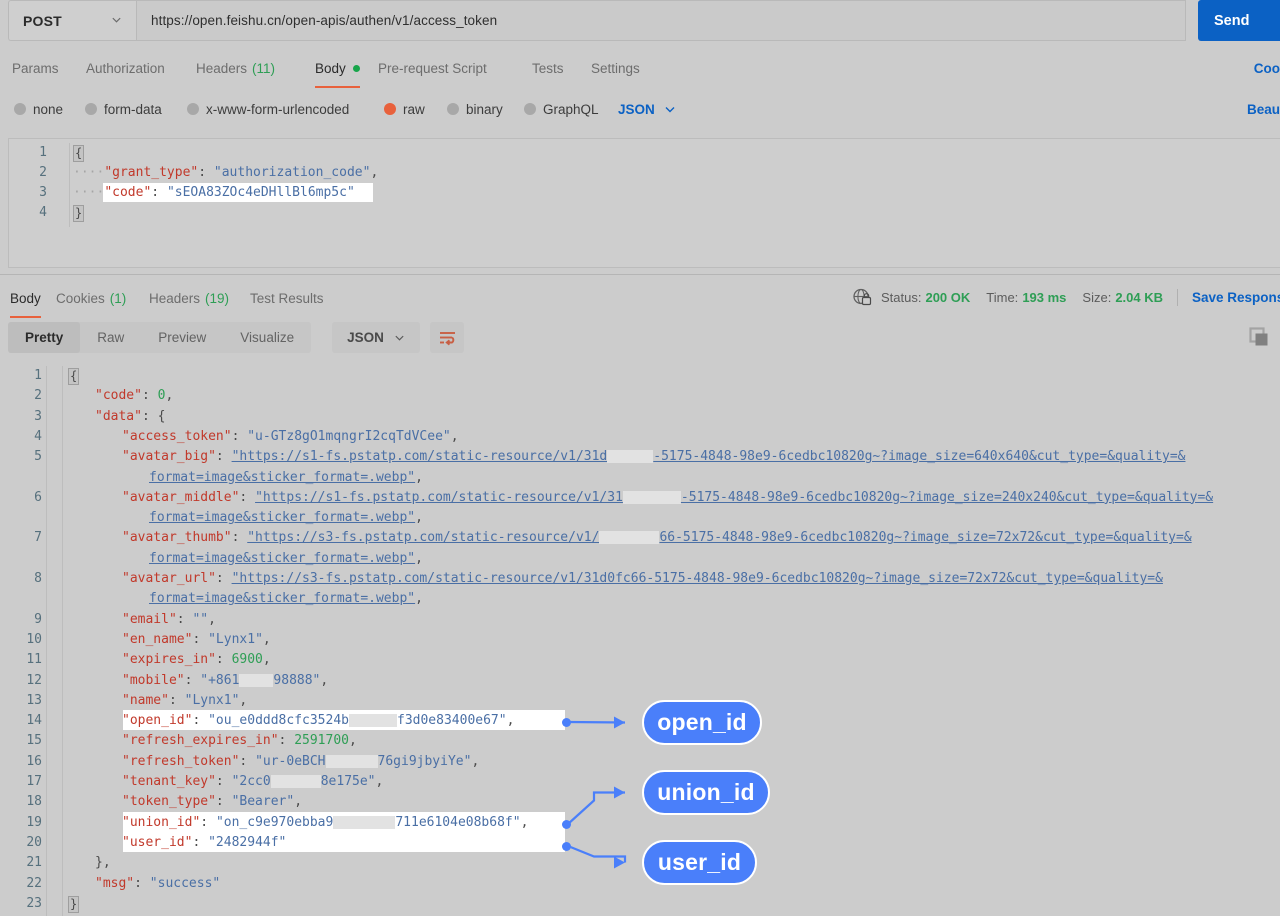  I want to click on body-type-binary: binary, so click(475, 109).